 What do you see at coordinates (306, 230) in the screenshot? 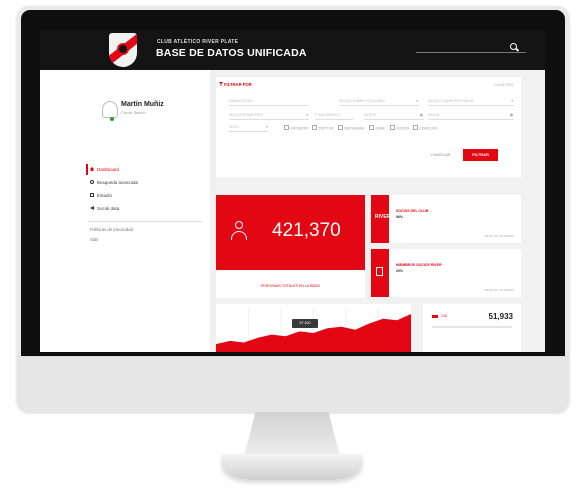
I see `total-people-value: 421,370` at bounding box center [306, 230].